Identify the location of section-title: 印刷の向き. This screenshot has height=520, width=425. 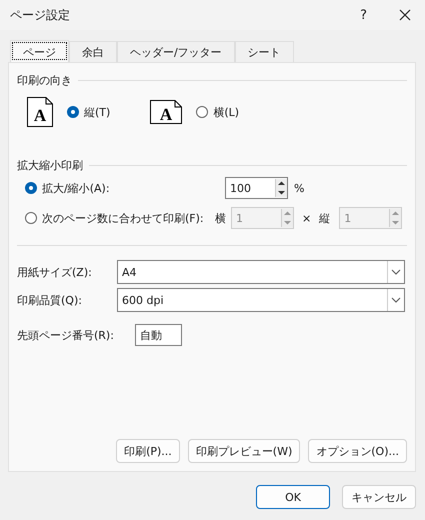
(44, 80).